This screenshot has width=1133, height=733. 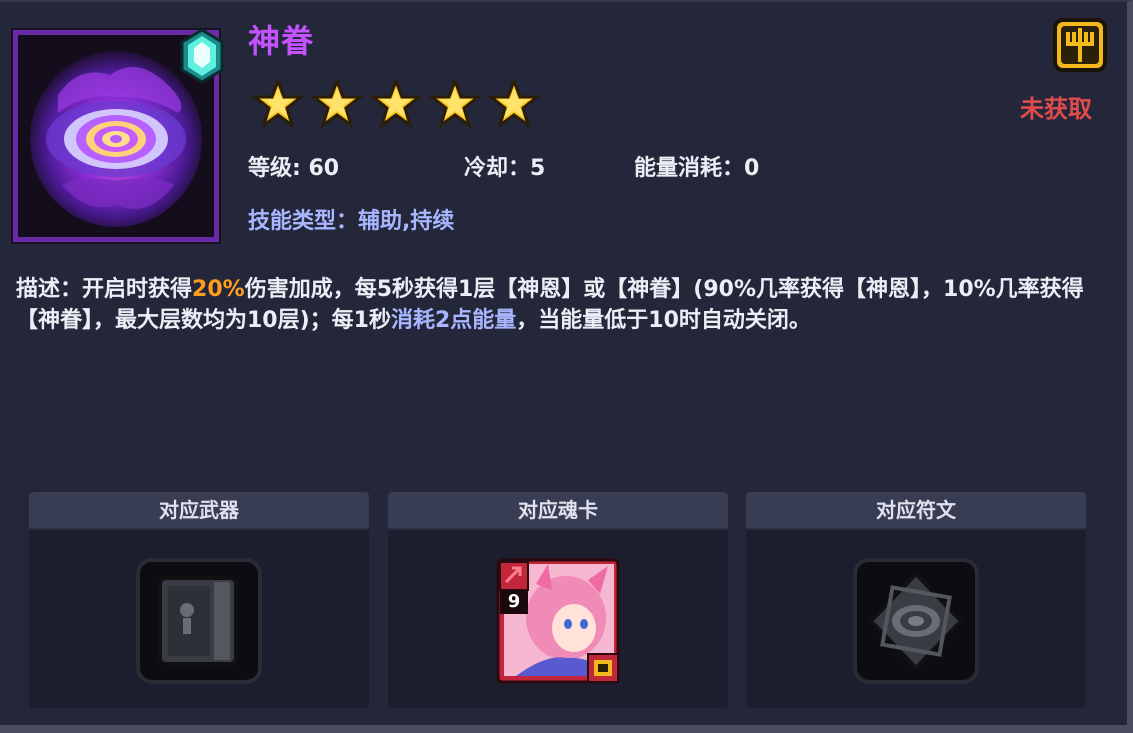 I want to click on trident-badge-icon, so click(x=1080, y=45).